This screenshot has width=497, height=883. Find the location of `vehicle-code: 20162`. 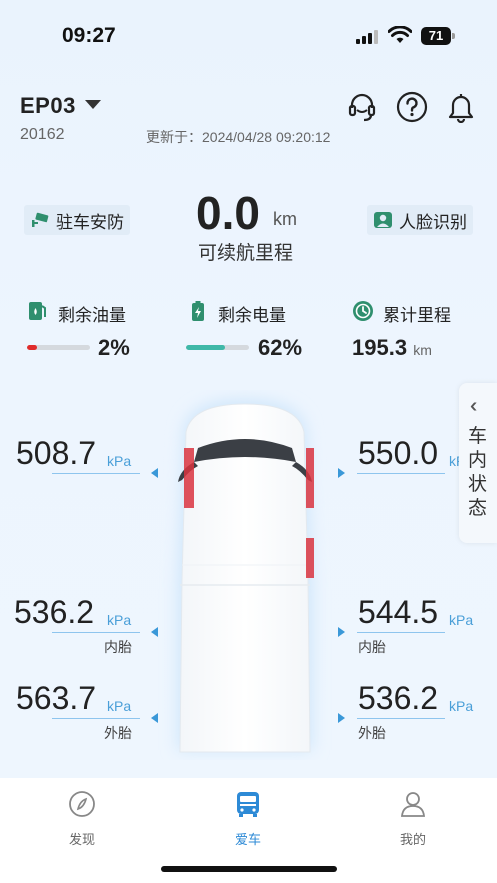

vehicle-code: 20162 is located at coordinates (42, 134).